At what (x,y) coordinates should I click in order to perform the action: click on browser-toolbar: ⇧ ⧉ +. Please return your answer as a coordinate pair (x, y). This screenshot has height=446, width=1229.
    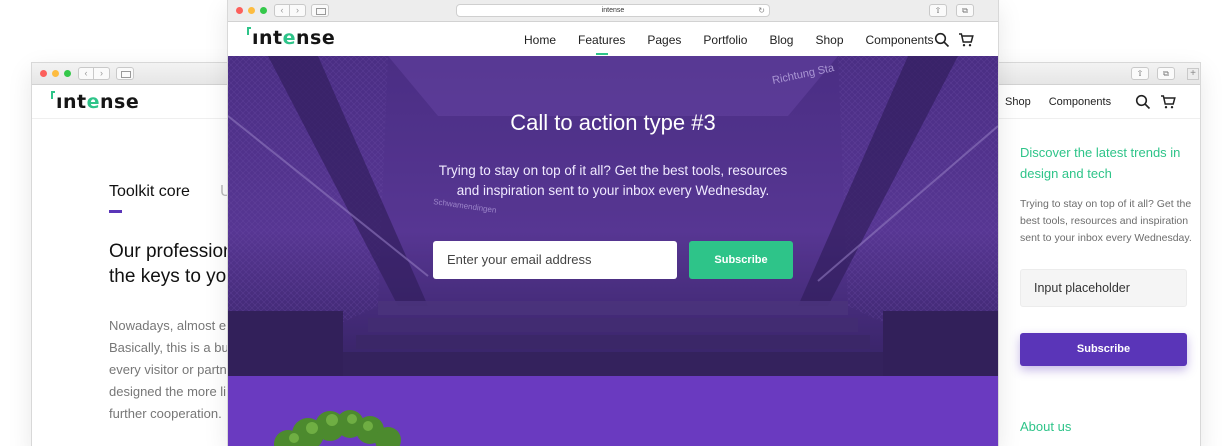
    Looking at the image, I should click on (1092, 74).